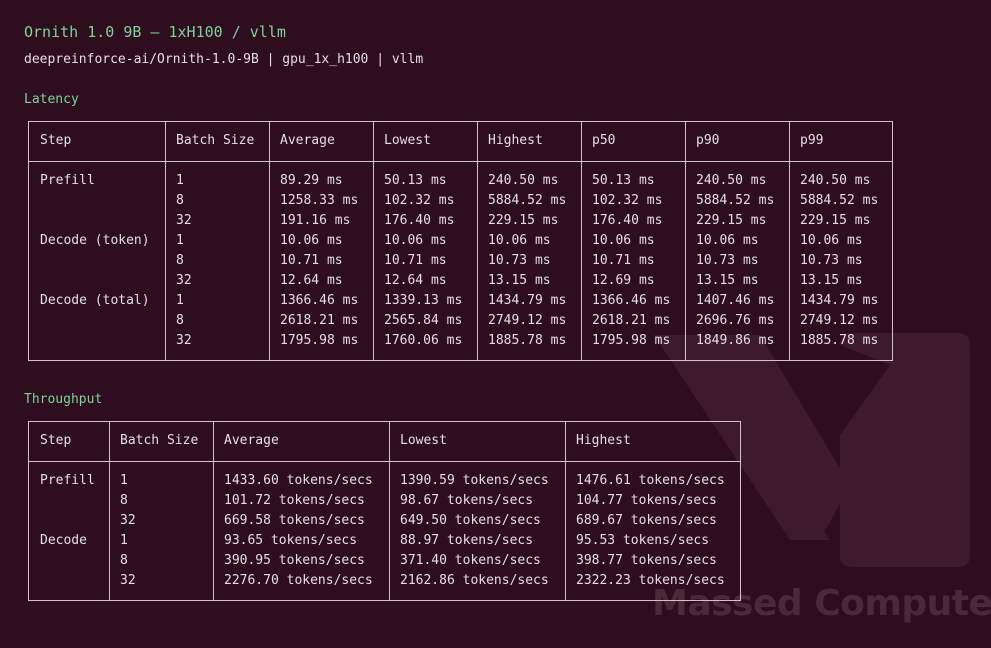 This screenshot has height=648, width=991. I want to click on latency-table-cell: 12.64 ms, so click(311, 280).